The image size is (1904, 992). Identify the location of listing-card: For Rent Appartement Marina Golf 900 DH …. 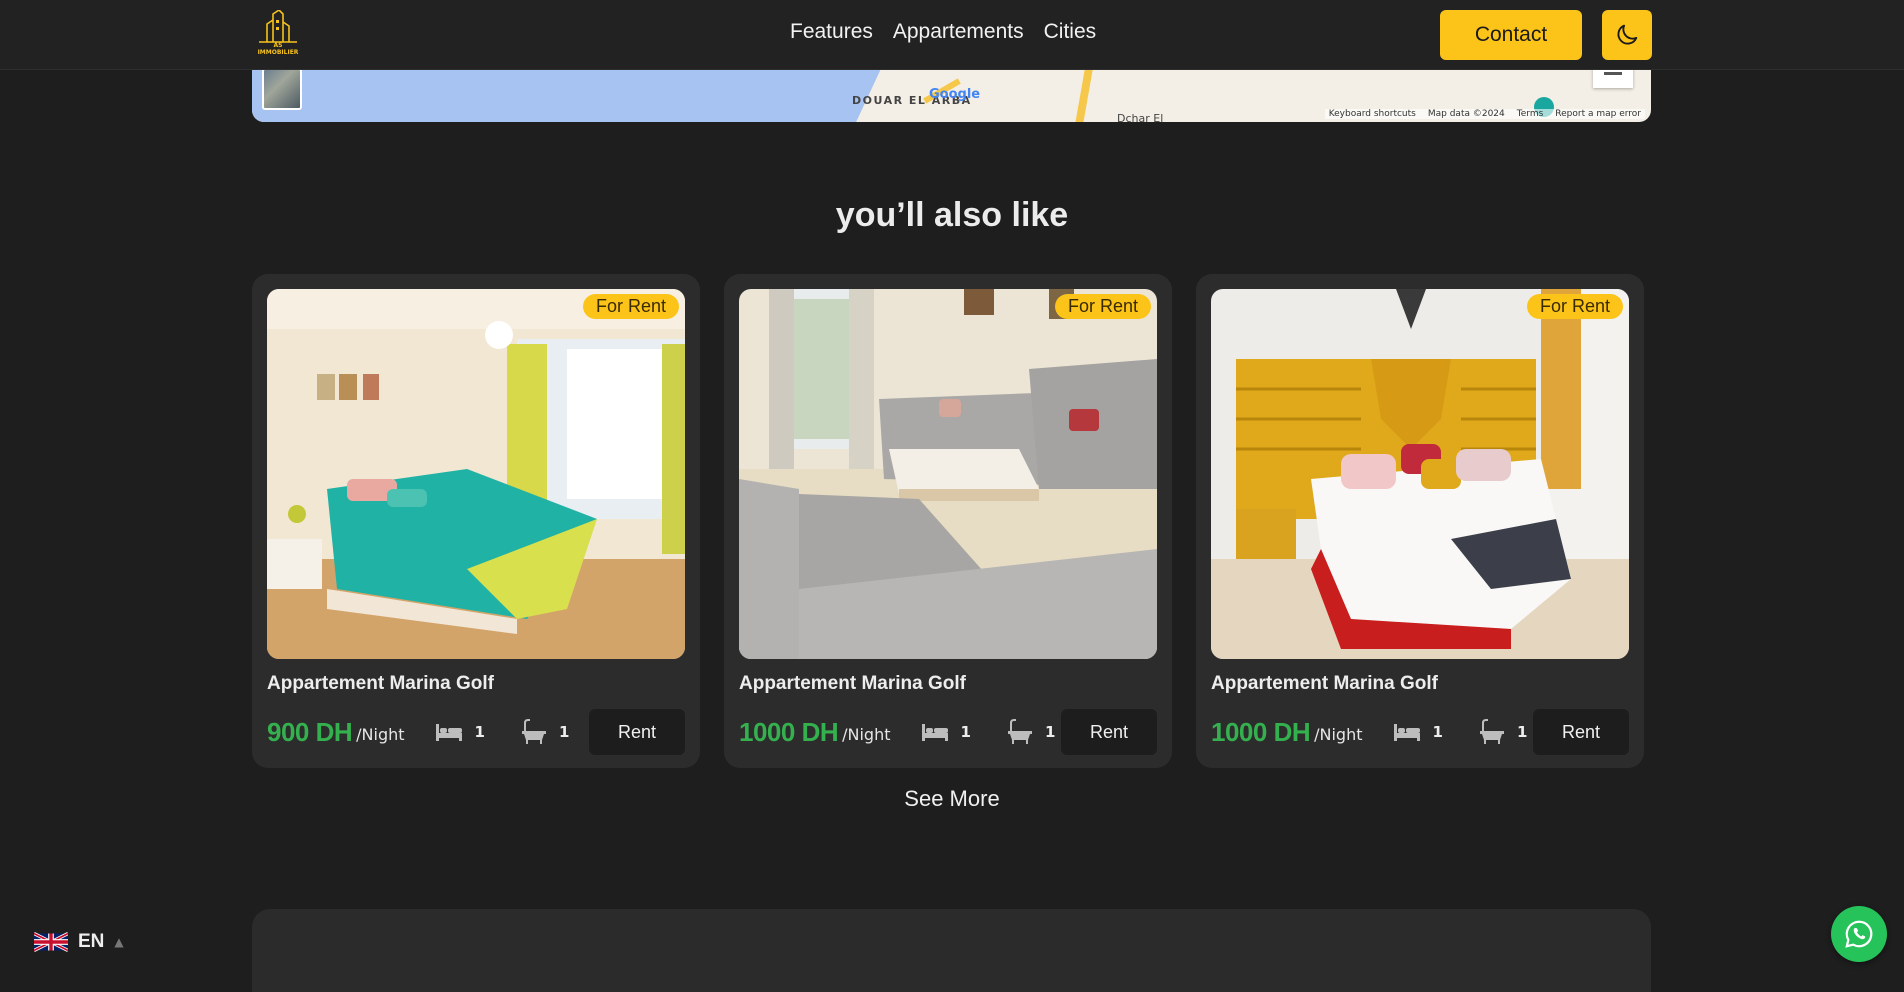
(476, 521).